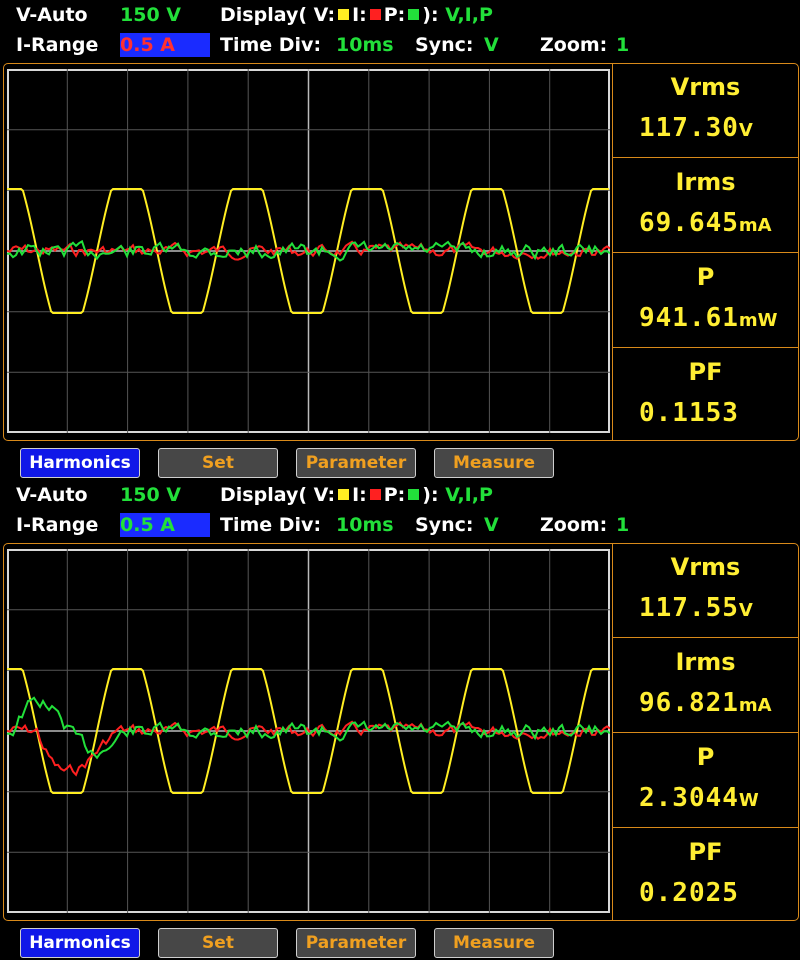 The height and width of the screenshot is (960, 800). What do you see at coordinates (699, 798) in the screenshot?
I see `reading-value: 2.3044W` at bounding box center [699, 798].